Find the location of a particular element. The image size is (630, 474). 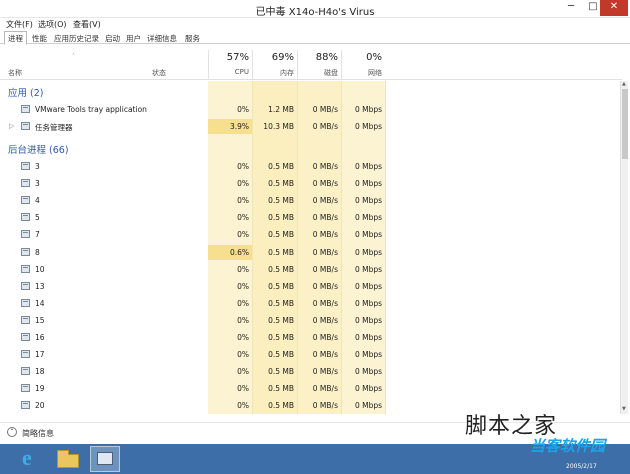

process-row: 18 0% 0.5 MB 0 MB/s 0 Mbps is located at coordinates (311, 372).